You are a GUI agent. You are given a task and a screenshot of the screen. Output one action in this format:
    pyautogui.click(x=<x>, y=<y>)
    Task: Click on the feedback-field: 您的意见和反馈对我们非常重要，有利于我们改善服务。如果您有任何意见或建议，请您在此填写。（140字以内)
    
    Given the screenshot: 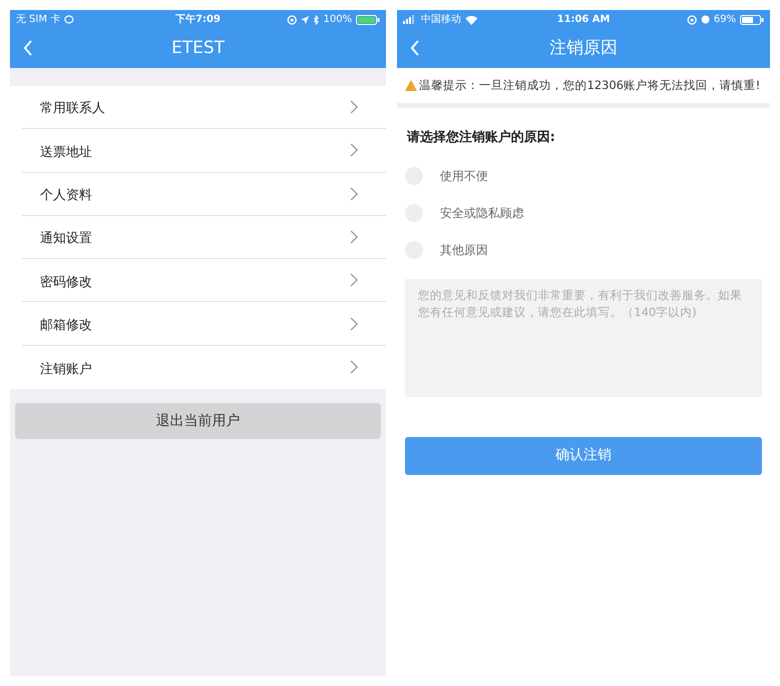 What is the action you would take?
    pyautogui.click(x=583, y=337)
    